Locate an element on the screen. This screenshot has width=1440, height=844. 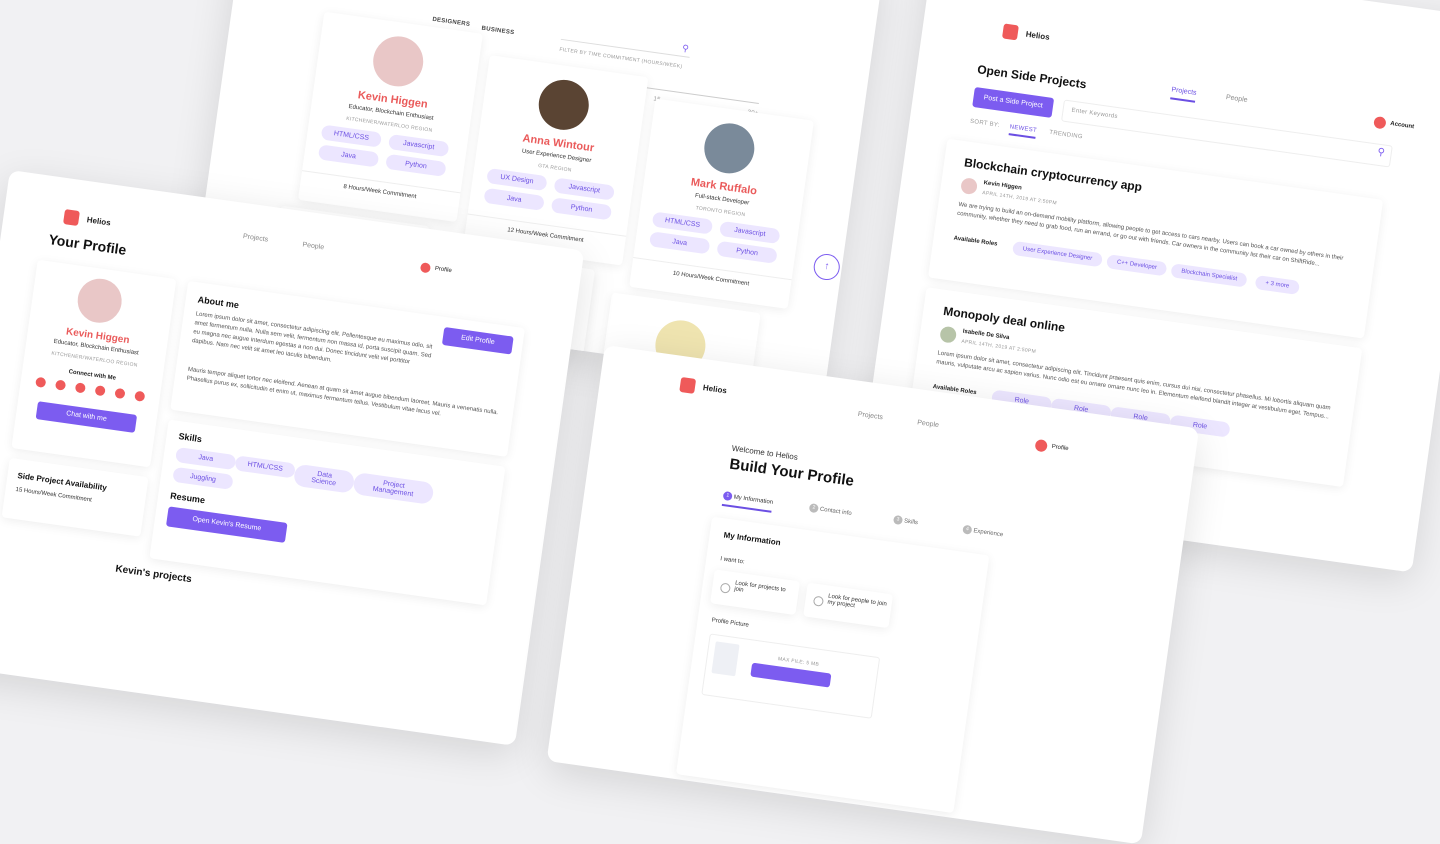
skill-pill: UX Design is located at coordinates (517, 179).